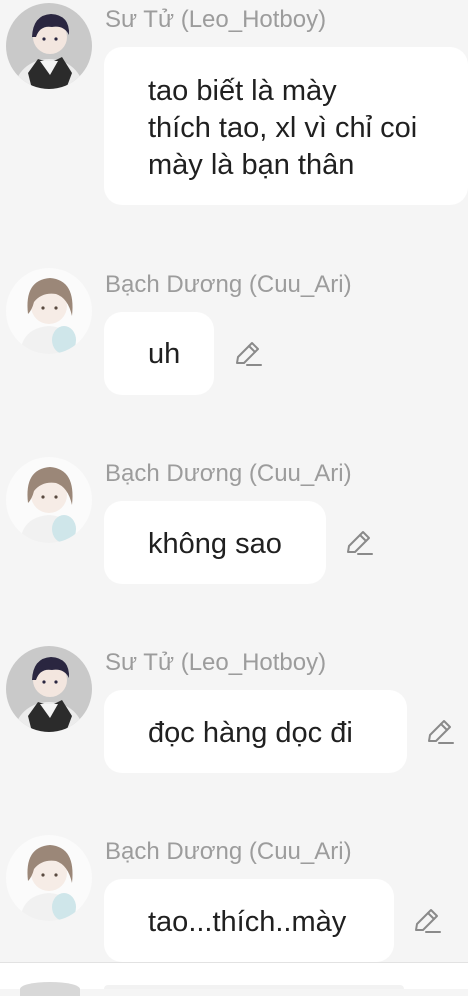 This screenshot has height=996, width=468. What do you see at coordinates (242, 91) in the screenshot?
I see `message-line: tao biết là mày` at bounding box center [242, 91].